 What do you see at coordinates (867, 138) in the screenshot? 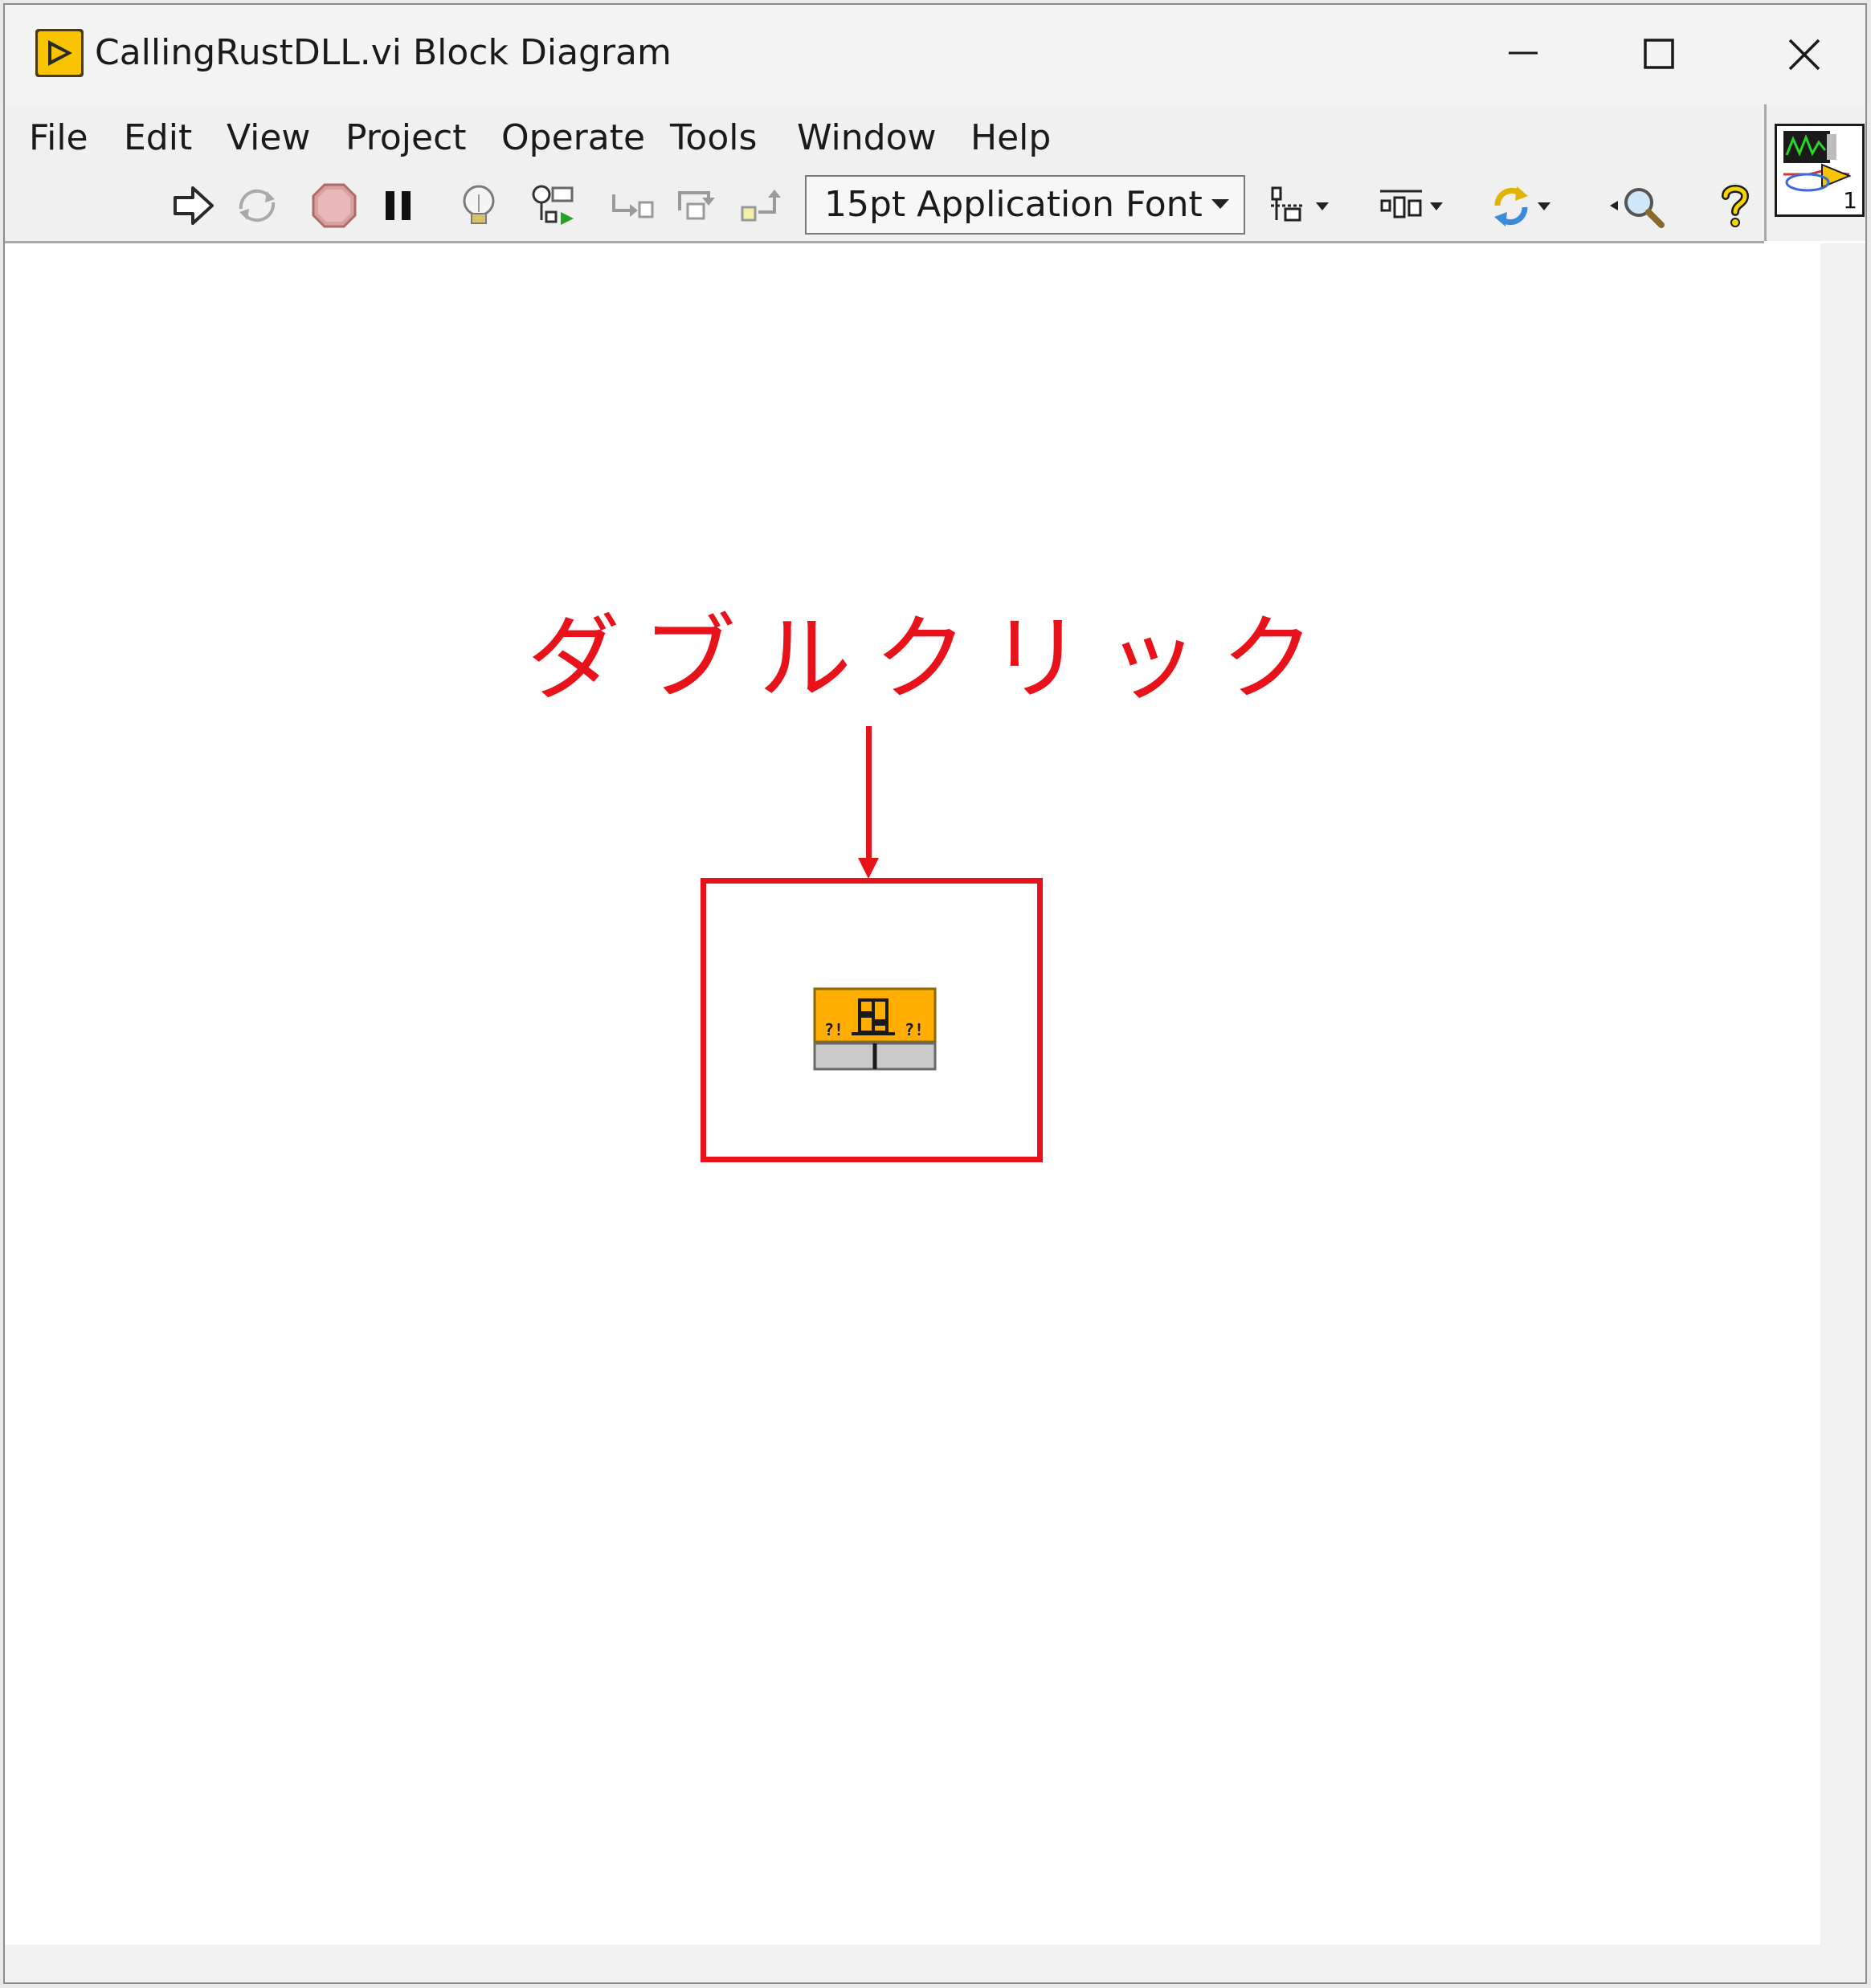
I see `menu-window: Window` at bounding box center [867, 138].